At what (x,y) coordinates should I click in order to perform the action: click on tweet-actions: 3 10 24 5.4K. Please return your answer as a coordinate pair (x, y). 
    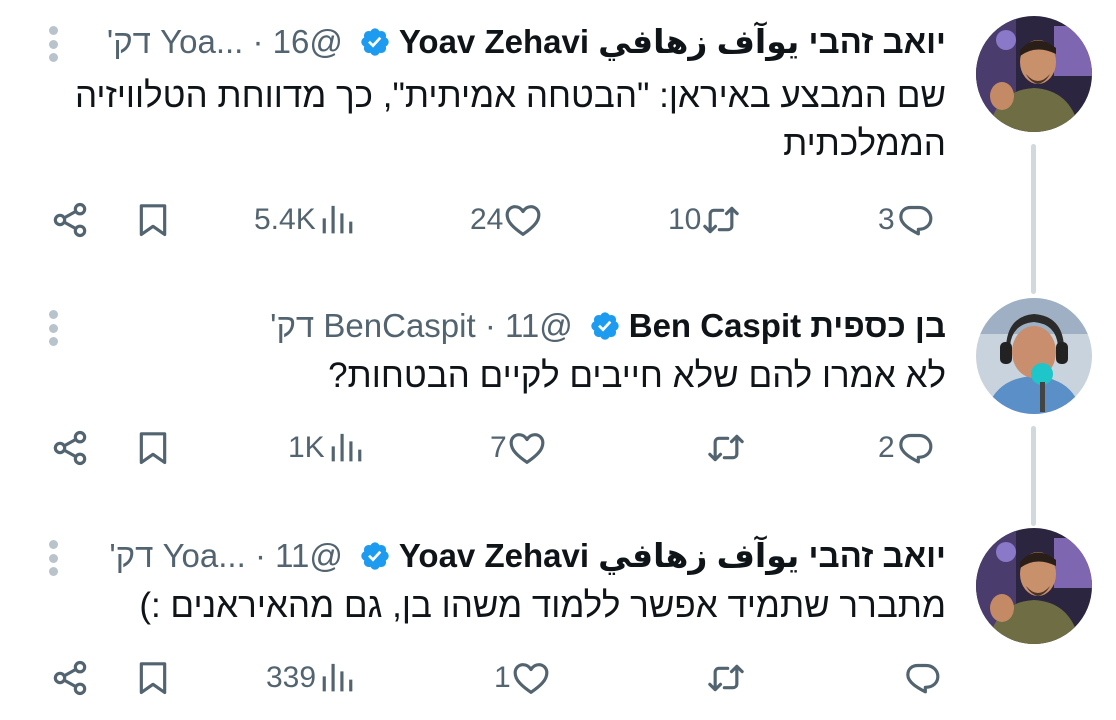
    Looking at the image, I should click on (558, 220).